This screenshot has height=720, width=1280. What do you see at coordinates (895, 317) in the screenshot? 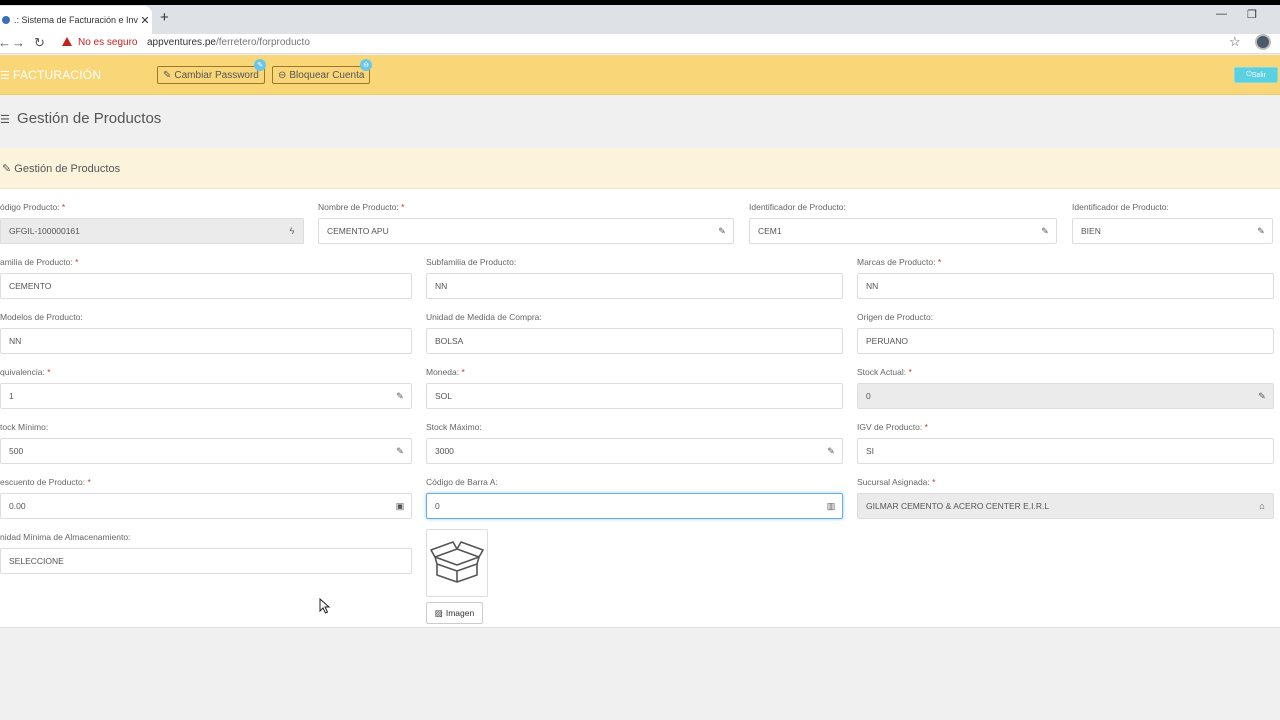
I see `origen-label: Origen de Producto:` at bounding box center [895, 317].